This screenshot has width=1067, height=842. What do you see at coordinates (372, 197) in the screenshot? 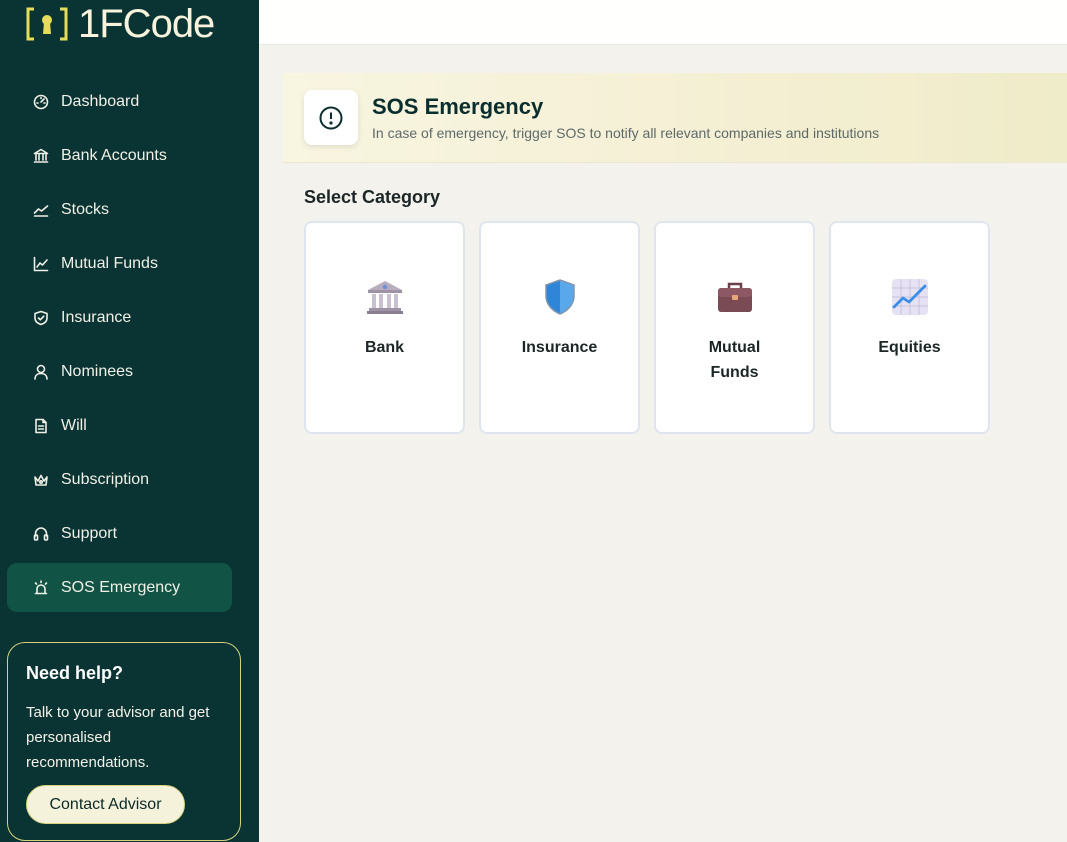
I see `section-title: Select Category` at bounding box center [372, 197].